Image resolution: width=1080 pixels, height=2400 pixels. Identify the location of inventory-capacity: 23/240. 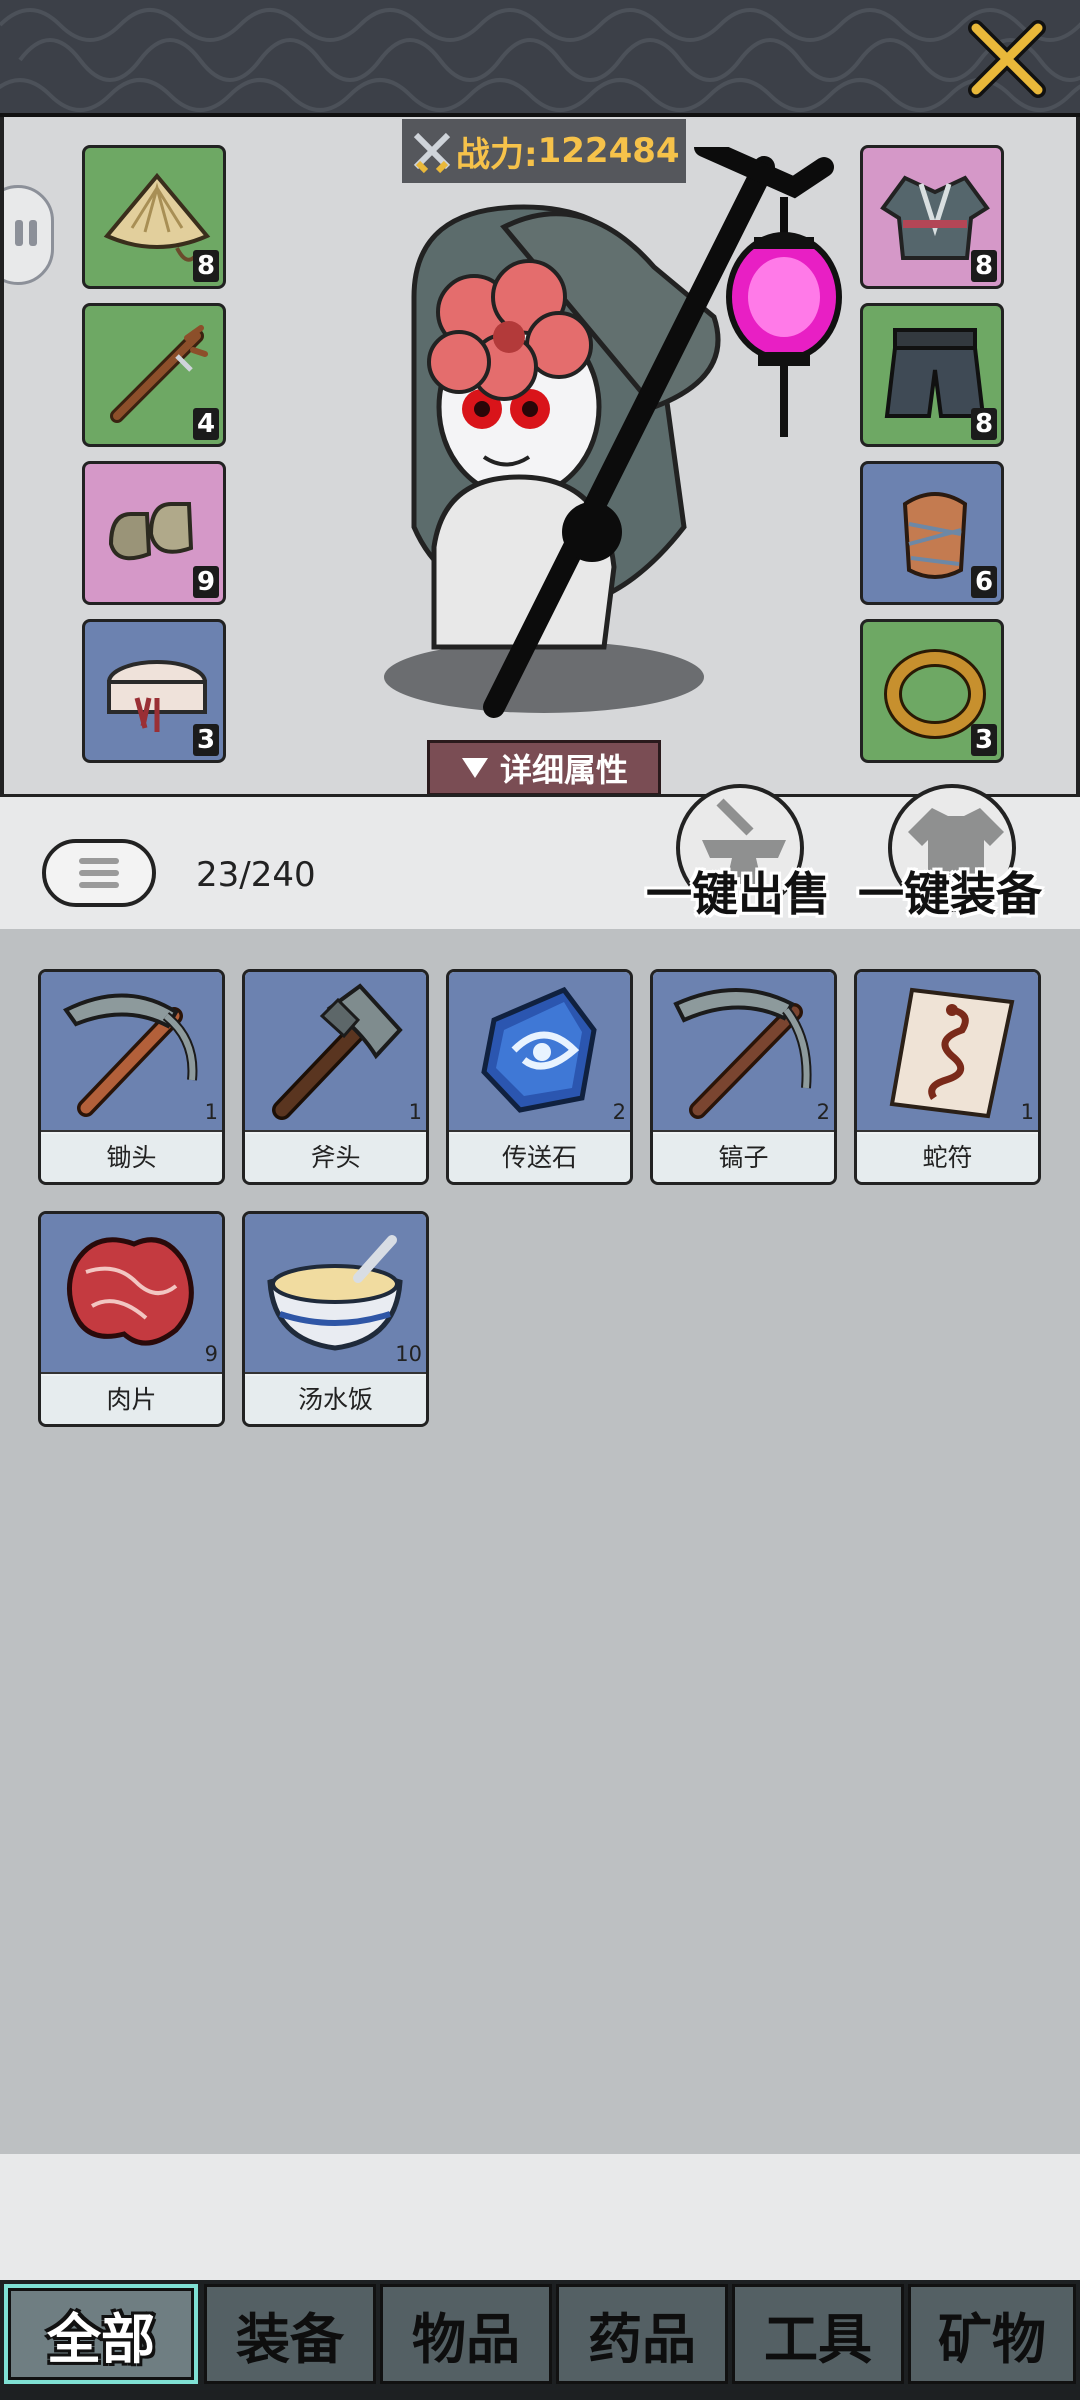
(256, 875).